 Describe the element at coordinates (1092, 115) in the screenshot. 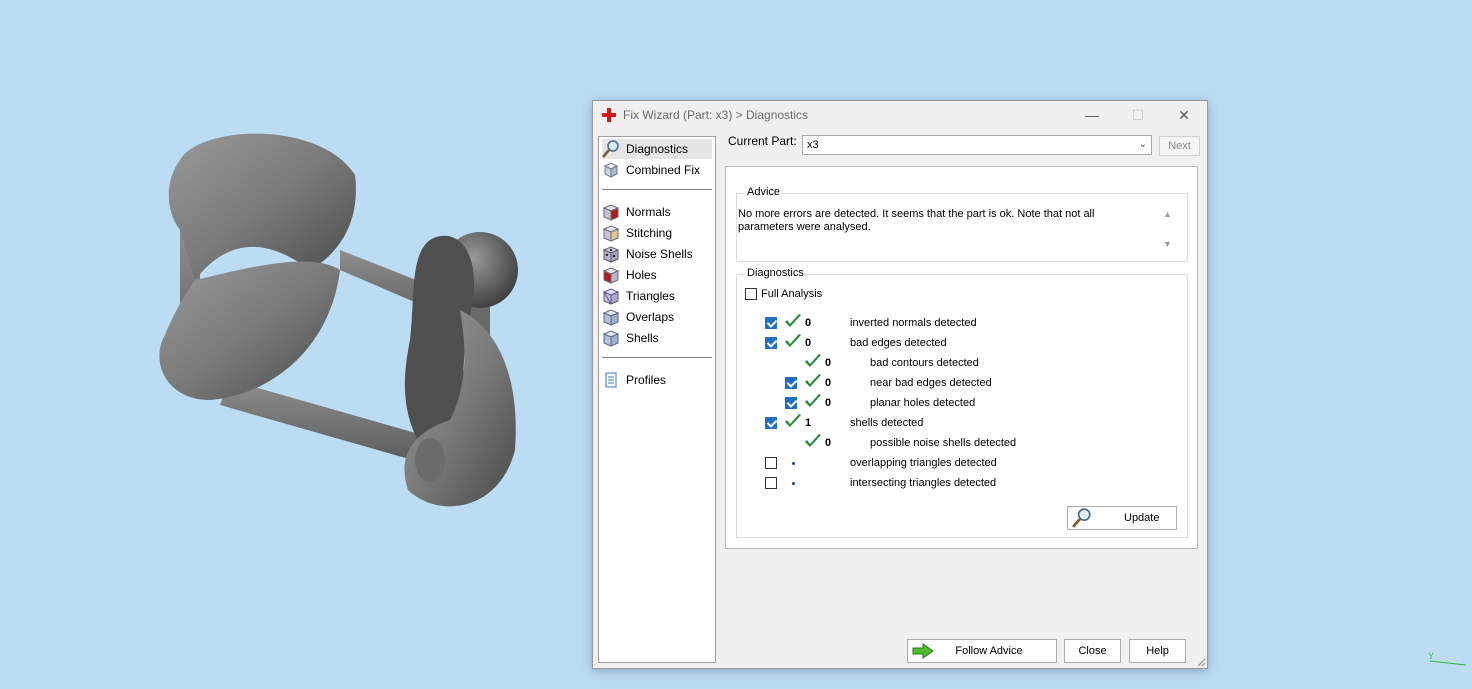

I see `minimize-button: —` at that location.